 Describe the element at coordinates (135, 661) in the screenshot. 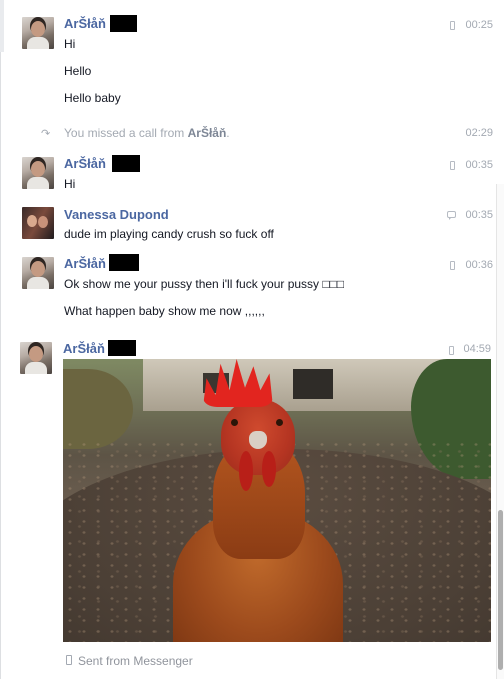

I see `sent-from-label: Sent from Messenger` at that location.